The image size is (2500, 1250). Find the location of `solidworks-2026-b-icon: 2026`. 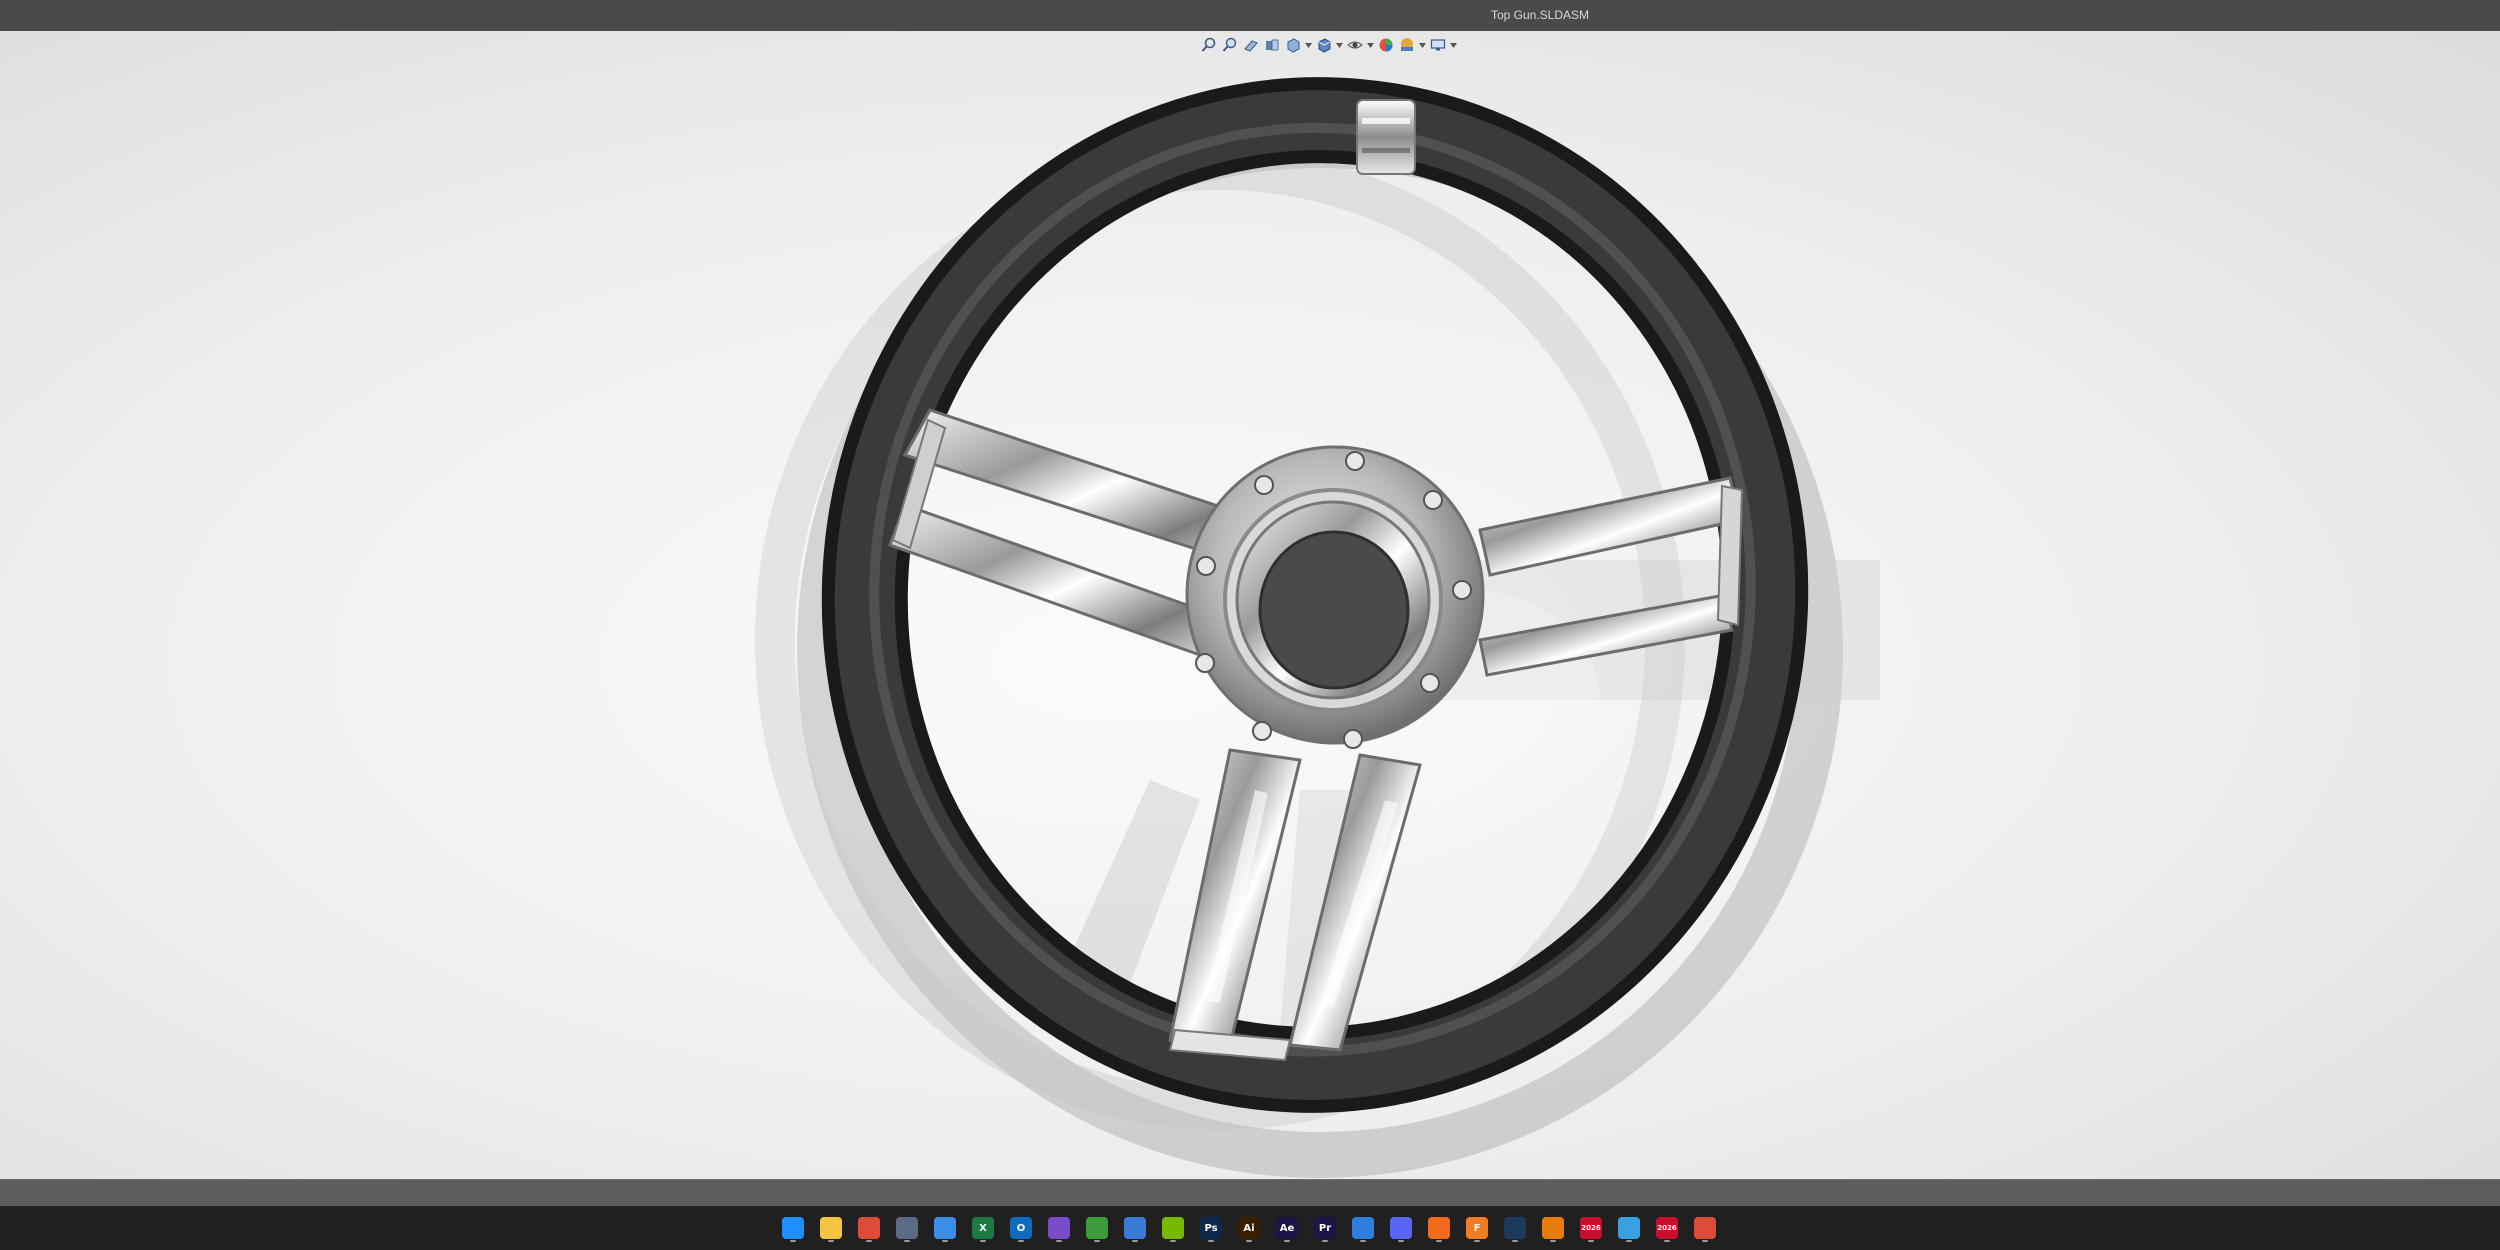

solidworks-2026-b-icon: 2026 is located at coordinates (1667, 1228).